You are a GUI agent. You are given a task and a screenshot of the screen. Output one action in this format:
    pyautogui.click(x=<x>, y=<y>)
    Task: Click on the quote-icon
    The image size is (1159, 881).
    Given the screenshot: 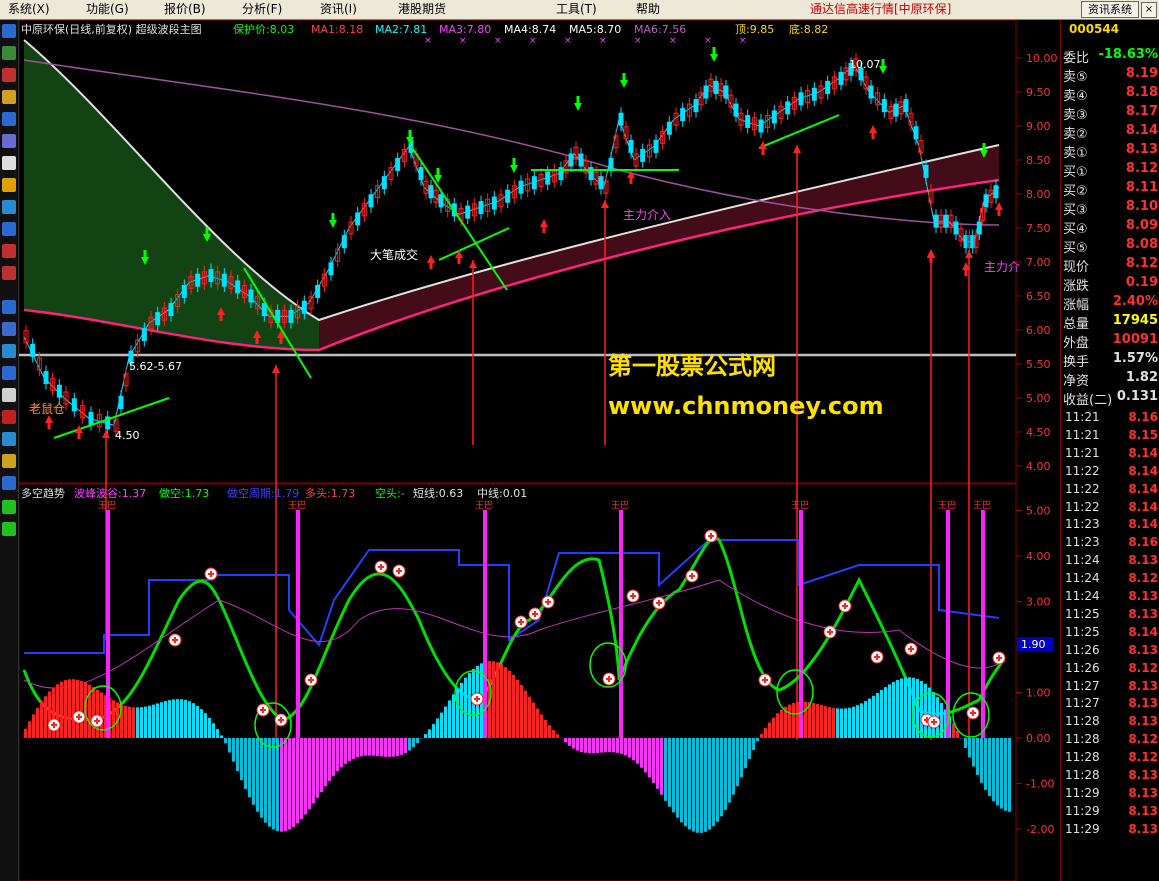 What is the action you would take?
    pyautogui.click(x=9, y=31)
    